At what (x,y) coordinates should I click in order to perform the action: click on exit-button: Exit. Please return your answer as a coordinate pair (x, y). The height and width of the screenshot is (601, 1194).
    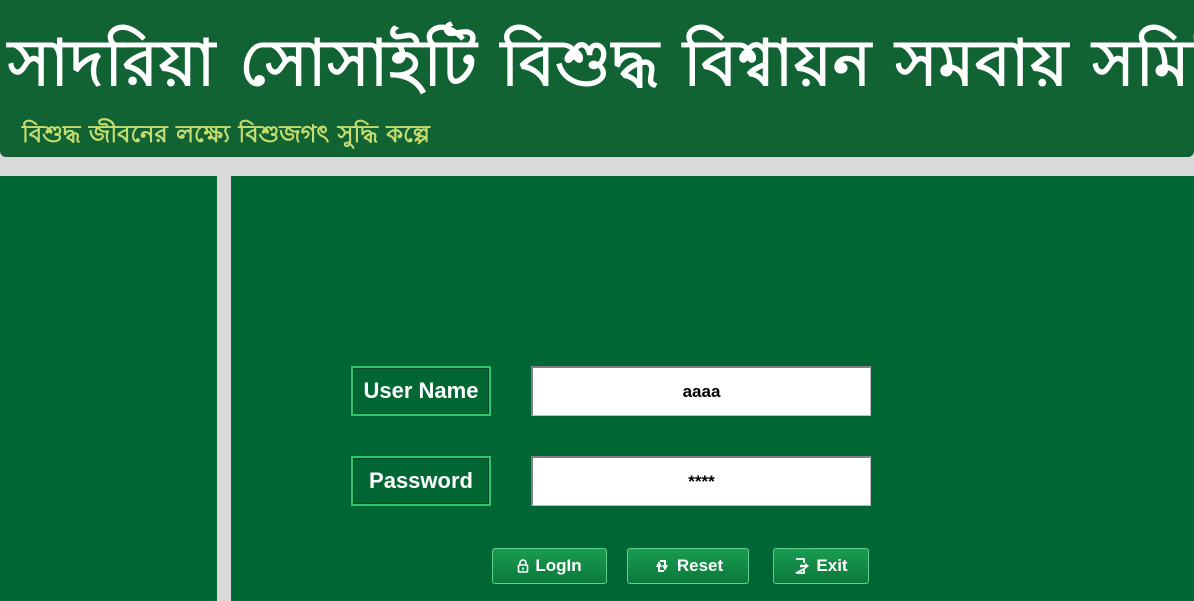
    Looking at the image, I should click on (821, 566).